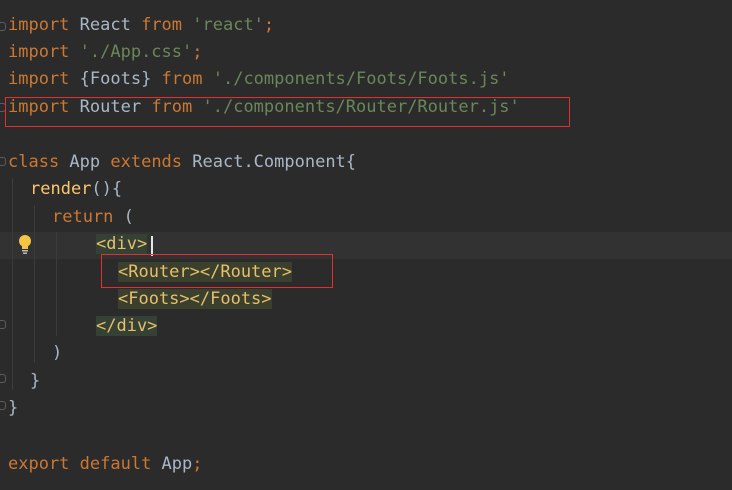  I want to click on keyword: return, so click(83, 217).